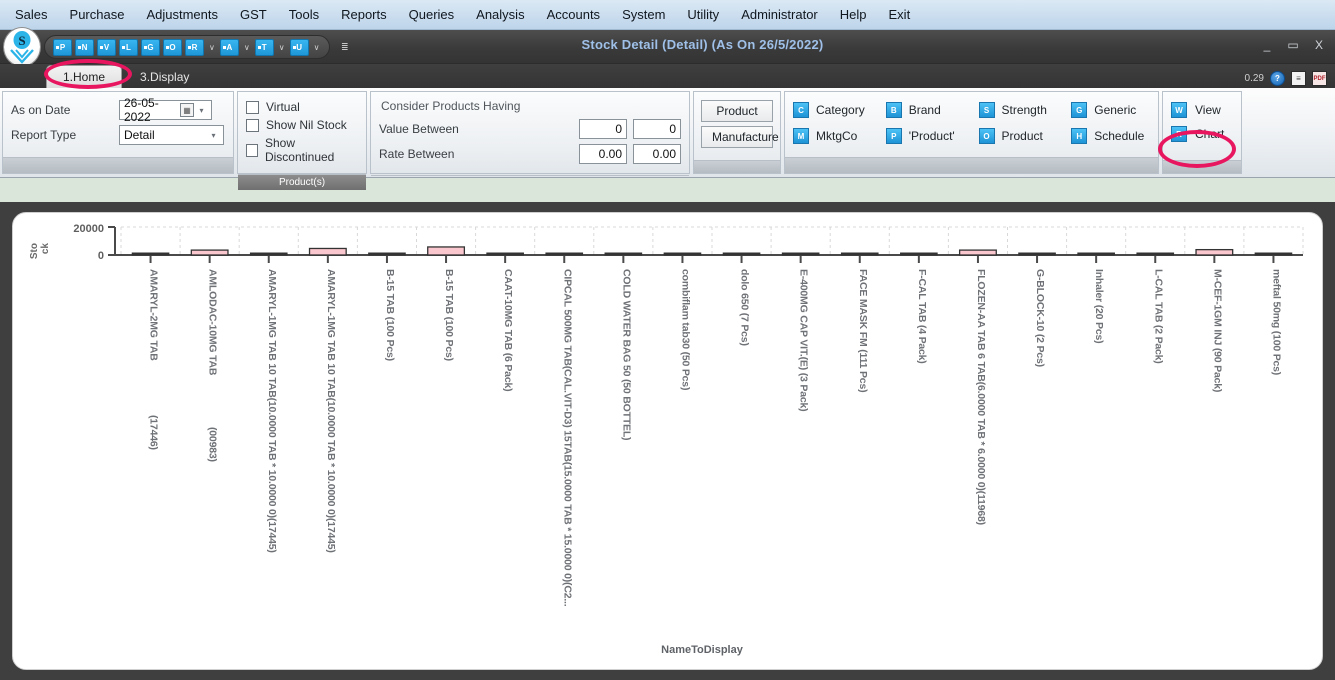 The height and width of the screenshot is (680, 1335). I want to click on consider-group-caption, so click(530, 175).